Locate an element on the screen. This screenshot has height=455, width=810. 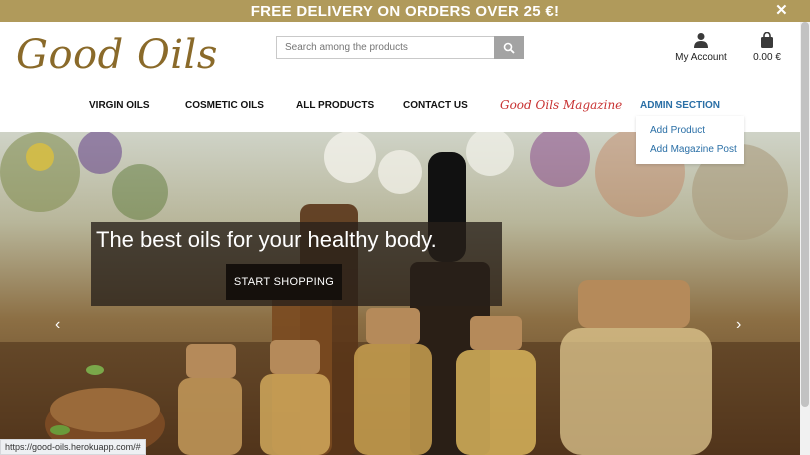
status-bar-url: https://good-oils.herokuapp.com/# is located at coordinates (73, 447).